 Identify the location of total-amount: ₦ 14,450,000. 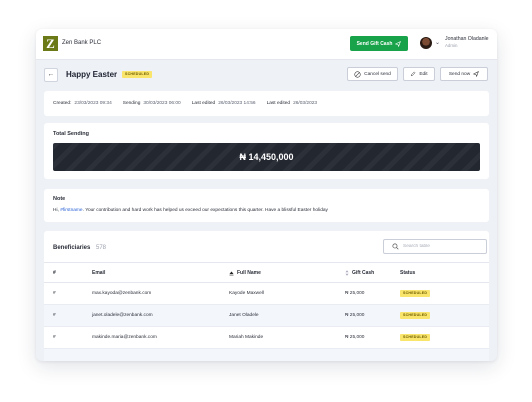
(266, 157).